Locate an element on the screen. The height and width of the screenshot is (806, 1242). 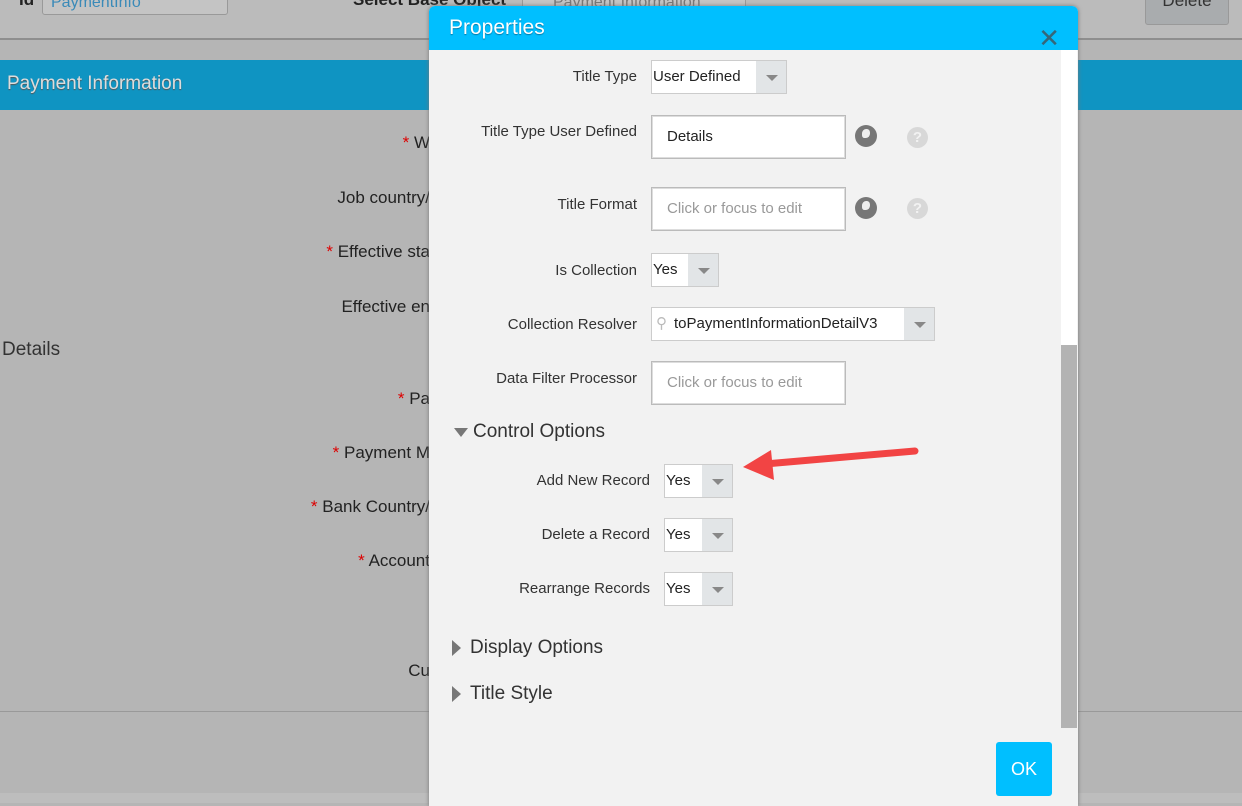
delete-button: Delete is located at coordinates (1187, 12).